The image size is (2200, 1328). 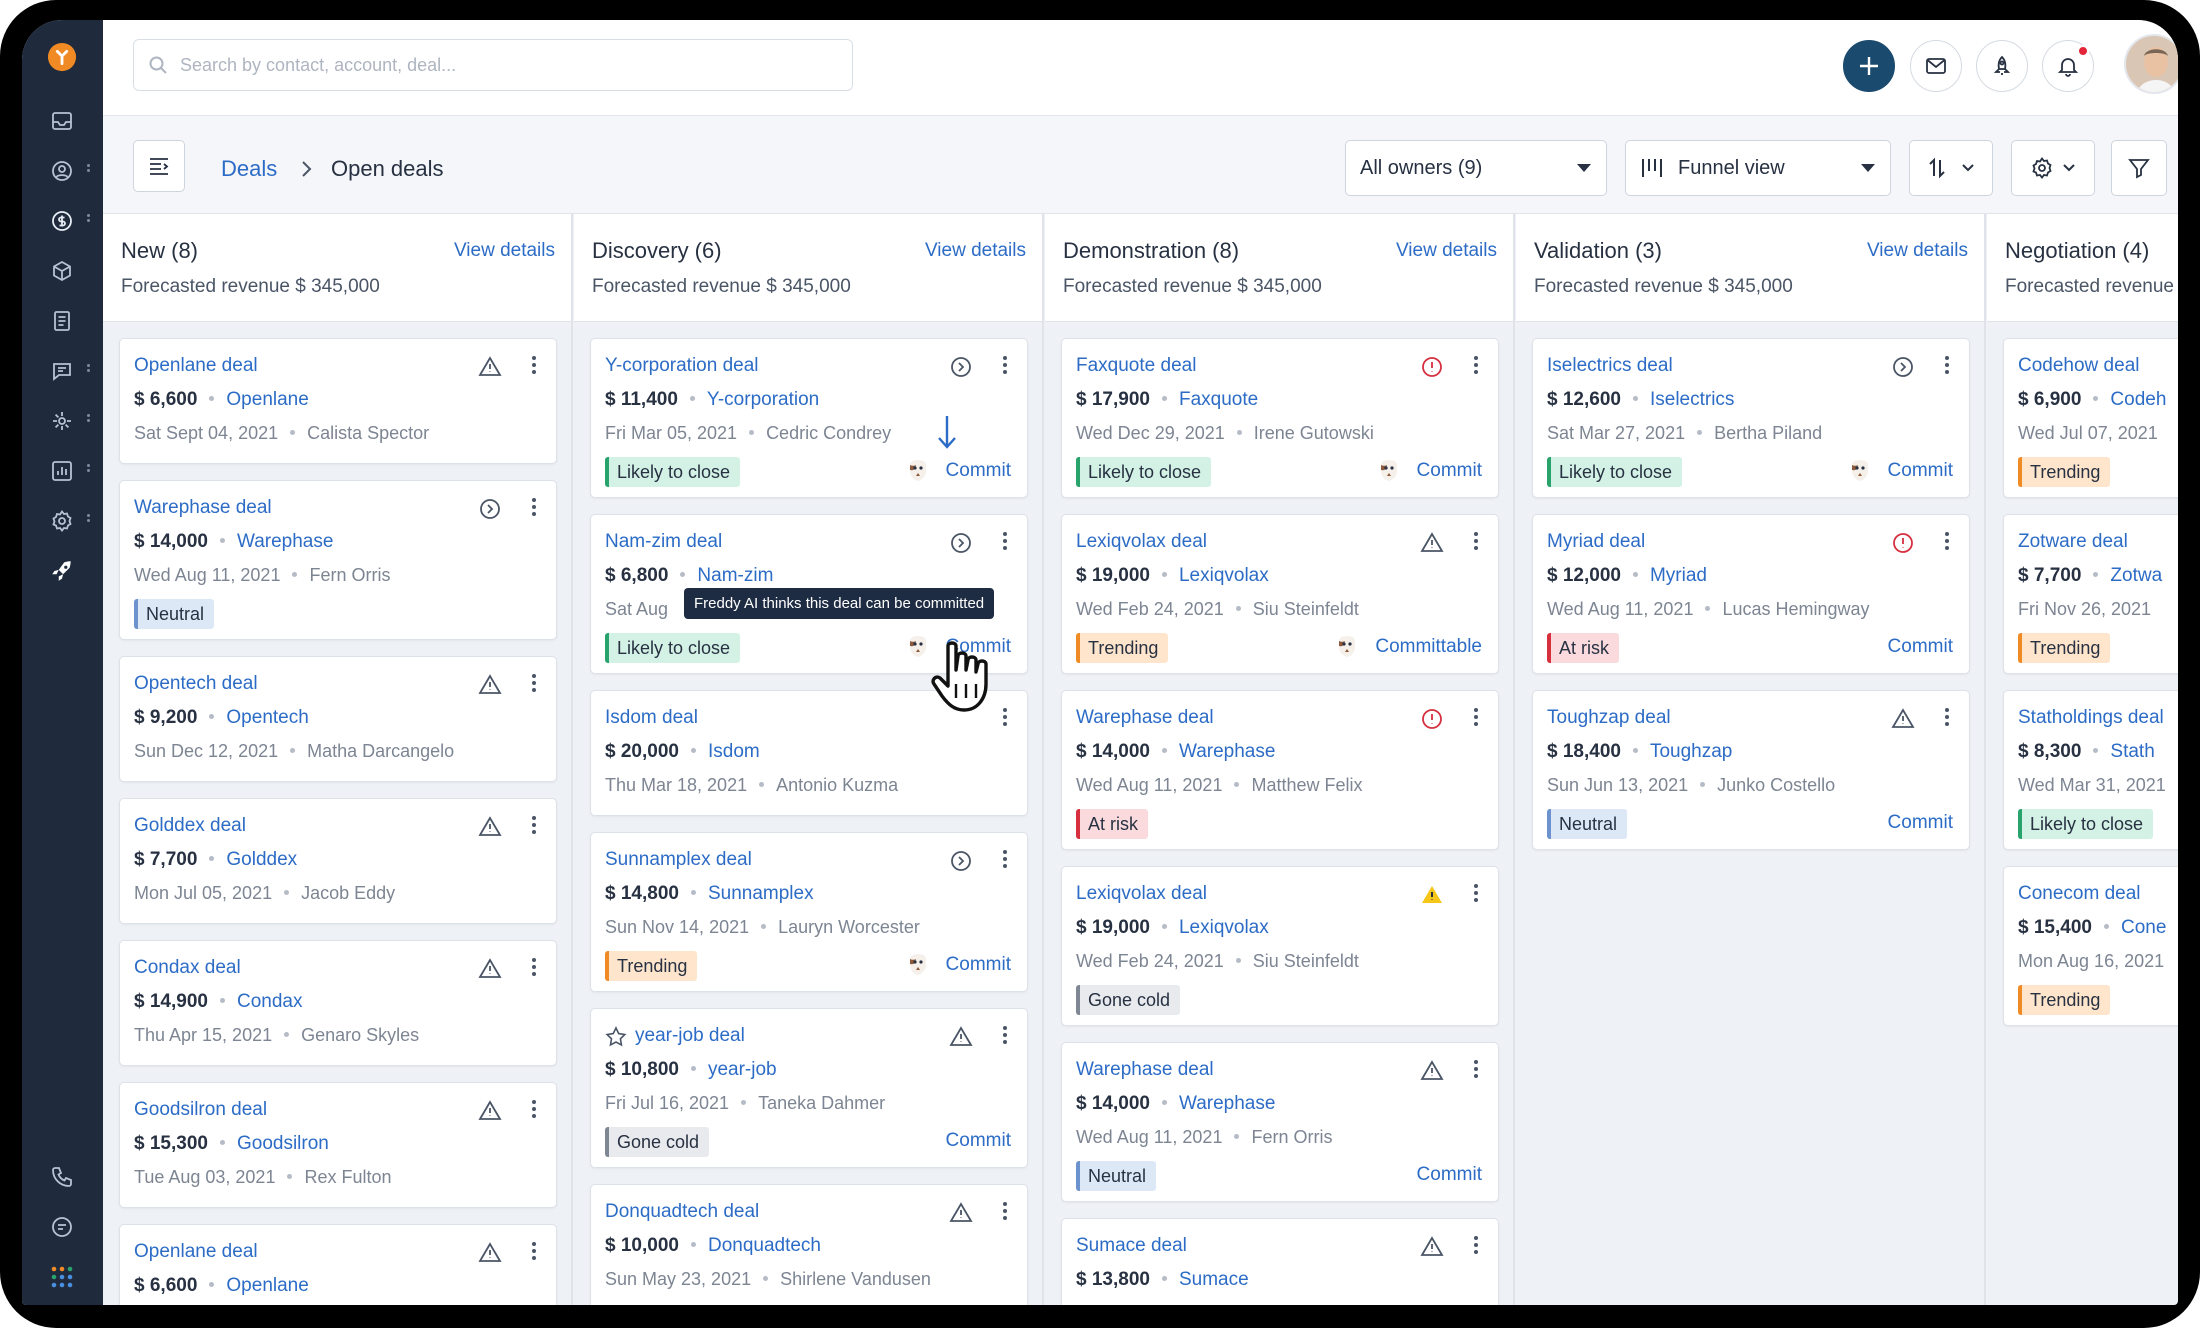 What do you see at coordinates (2132, 751) in the screenshot?
I see `account-link: Stath` at bounding box center [2132, 751].